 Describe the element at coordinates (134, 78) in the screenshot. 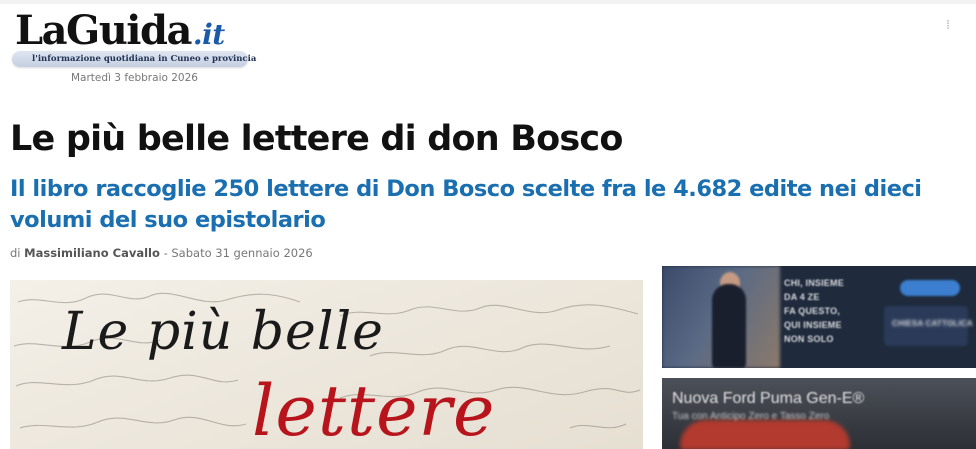

I see `current-date: Martedì 3 febbraio 2026` at that location.